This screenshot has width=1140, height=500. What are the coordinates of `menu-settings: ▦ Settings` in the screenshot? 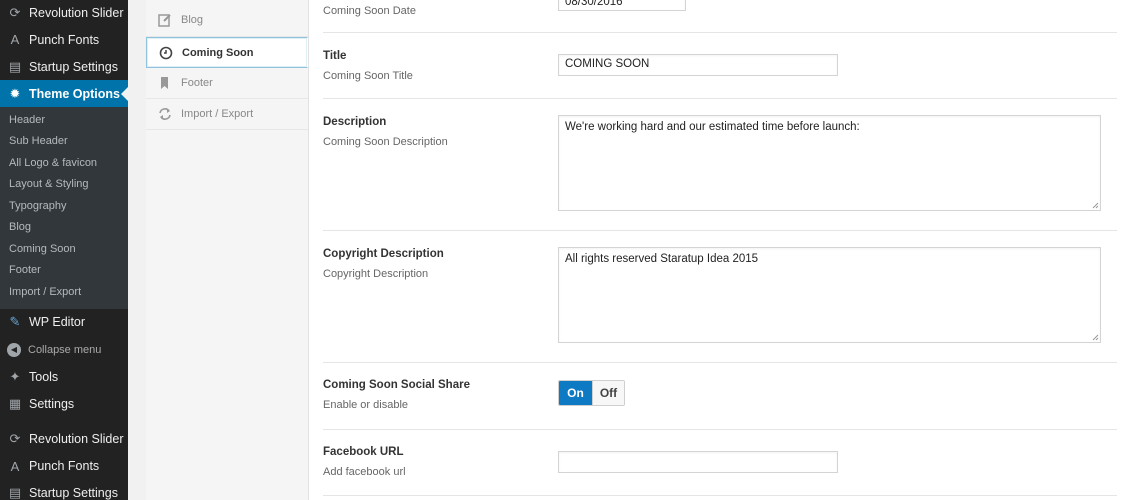 It's located at (64, 404).